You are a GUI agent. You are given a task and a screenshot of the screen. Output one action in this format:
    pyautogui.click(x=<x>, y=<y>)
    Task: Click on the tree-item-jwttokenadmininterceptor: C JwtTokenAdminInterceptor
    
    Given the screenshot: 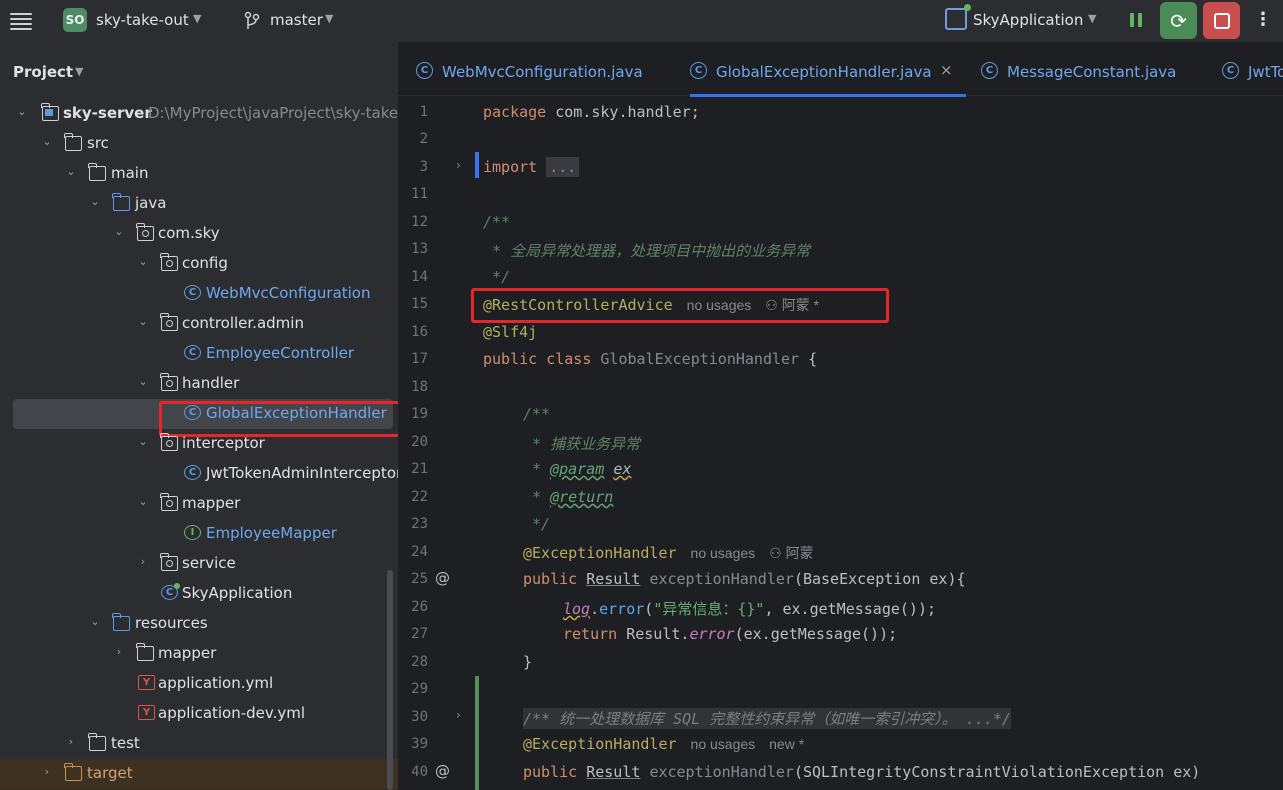 What is the action you would take?
    pyautogui.click(x=199, y=474)
    